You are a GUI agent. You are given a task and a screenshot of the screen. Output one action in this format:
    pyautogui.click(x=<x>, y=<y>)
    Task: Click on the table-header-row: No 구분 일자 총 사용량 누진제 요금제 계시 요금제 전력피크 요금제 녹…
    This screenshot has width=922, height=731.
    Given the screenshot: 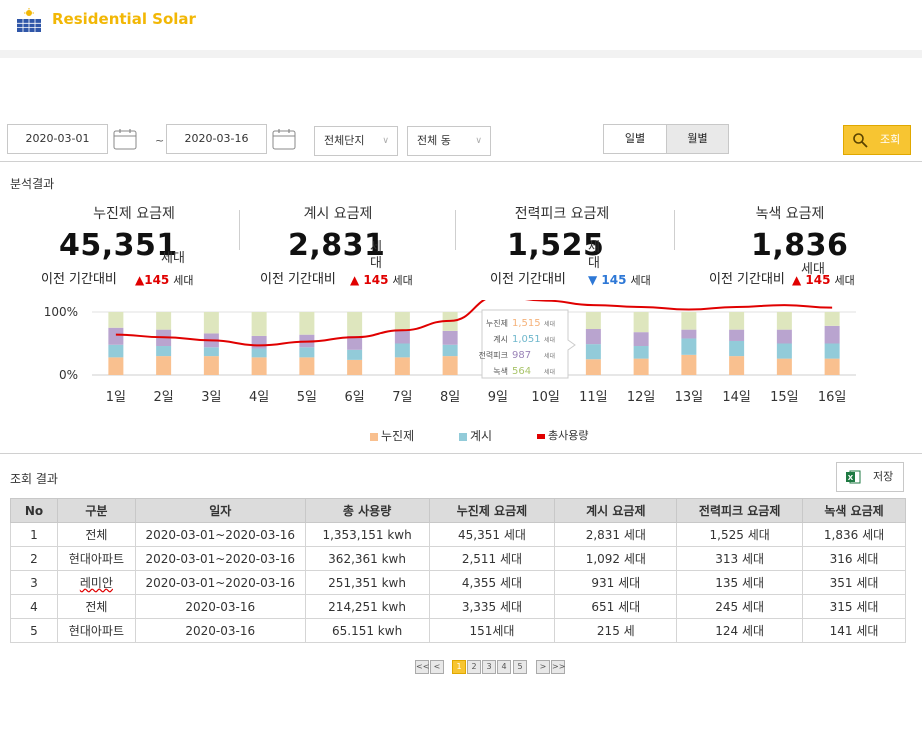 What is the action you would take?
    pyautogui.click(x=458, y=510)
    